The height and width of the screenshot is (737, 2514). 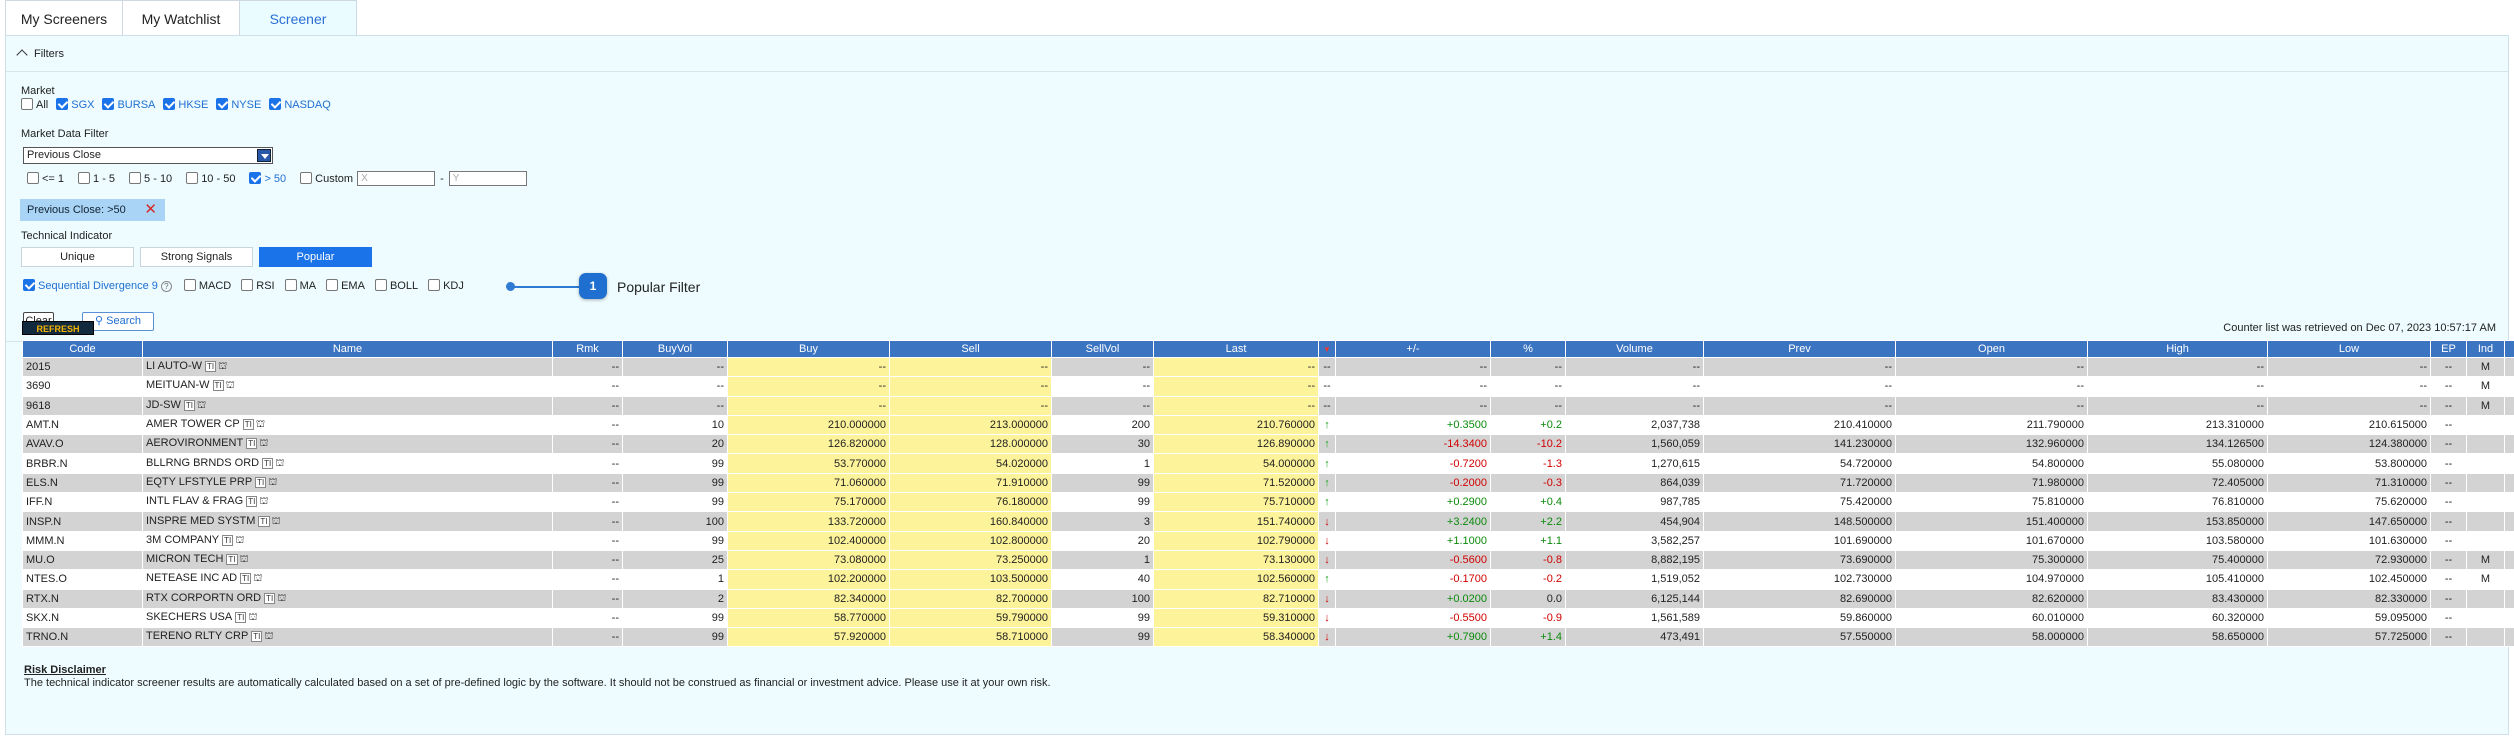 What do you see at coordinates (487, 178) in the screenshot?
I see `custom-y-input: Y` at bounding box center [487, 178].